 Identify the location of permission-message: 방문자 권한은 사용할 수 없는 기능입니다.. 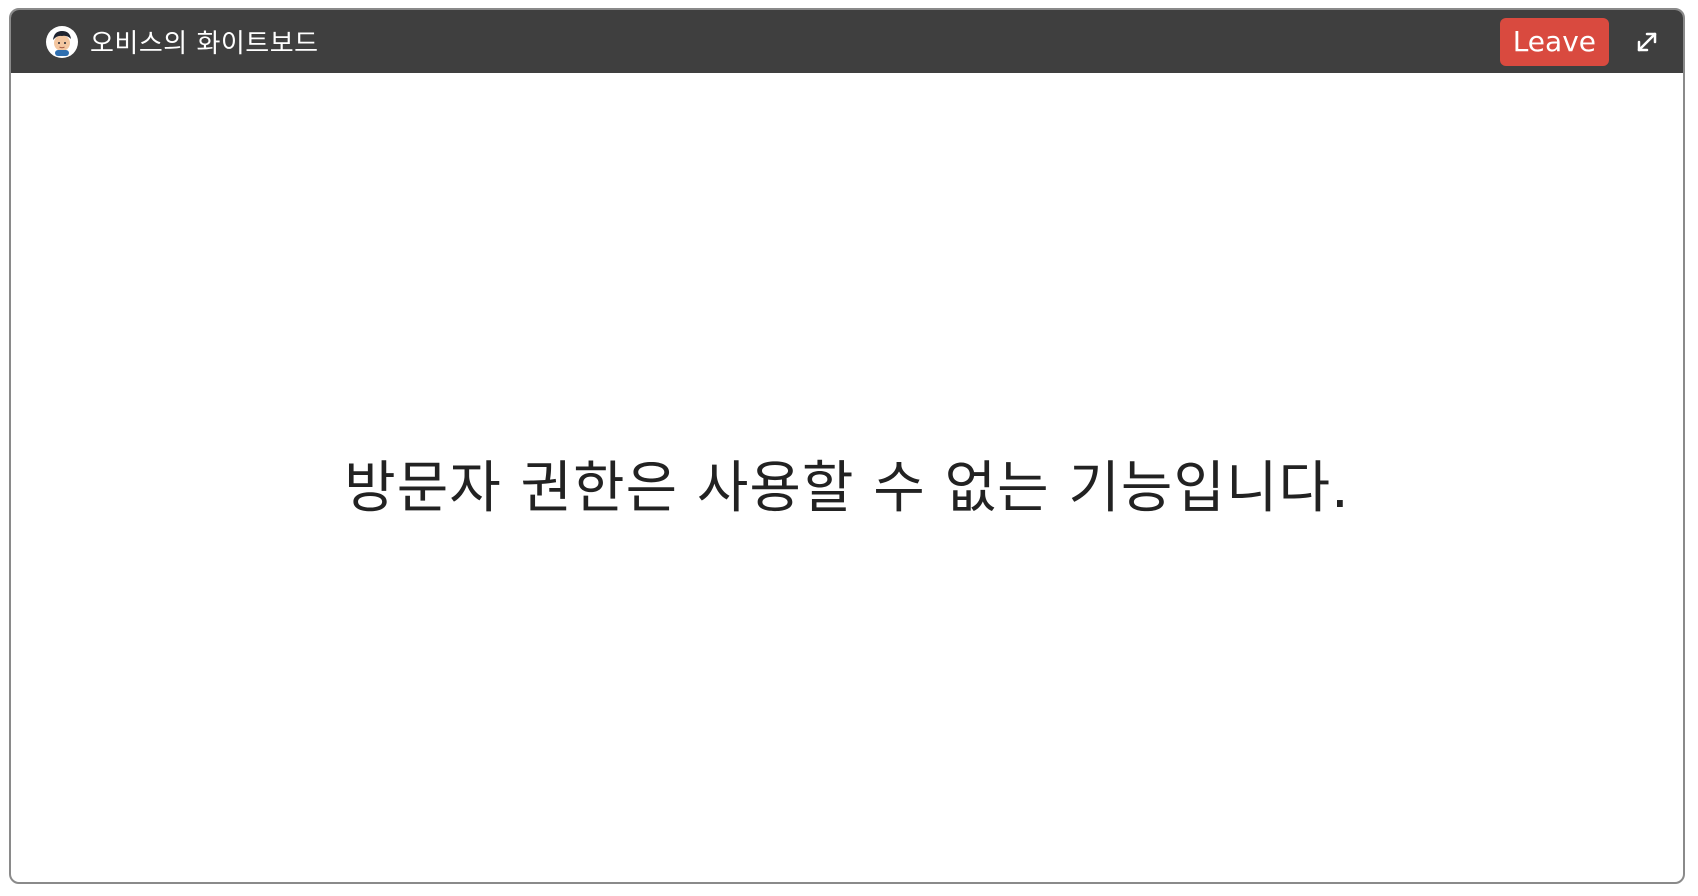
(847, 488).